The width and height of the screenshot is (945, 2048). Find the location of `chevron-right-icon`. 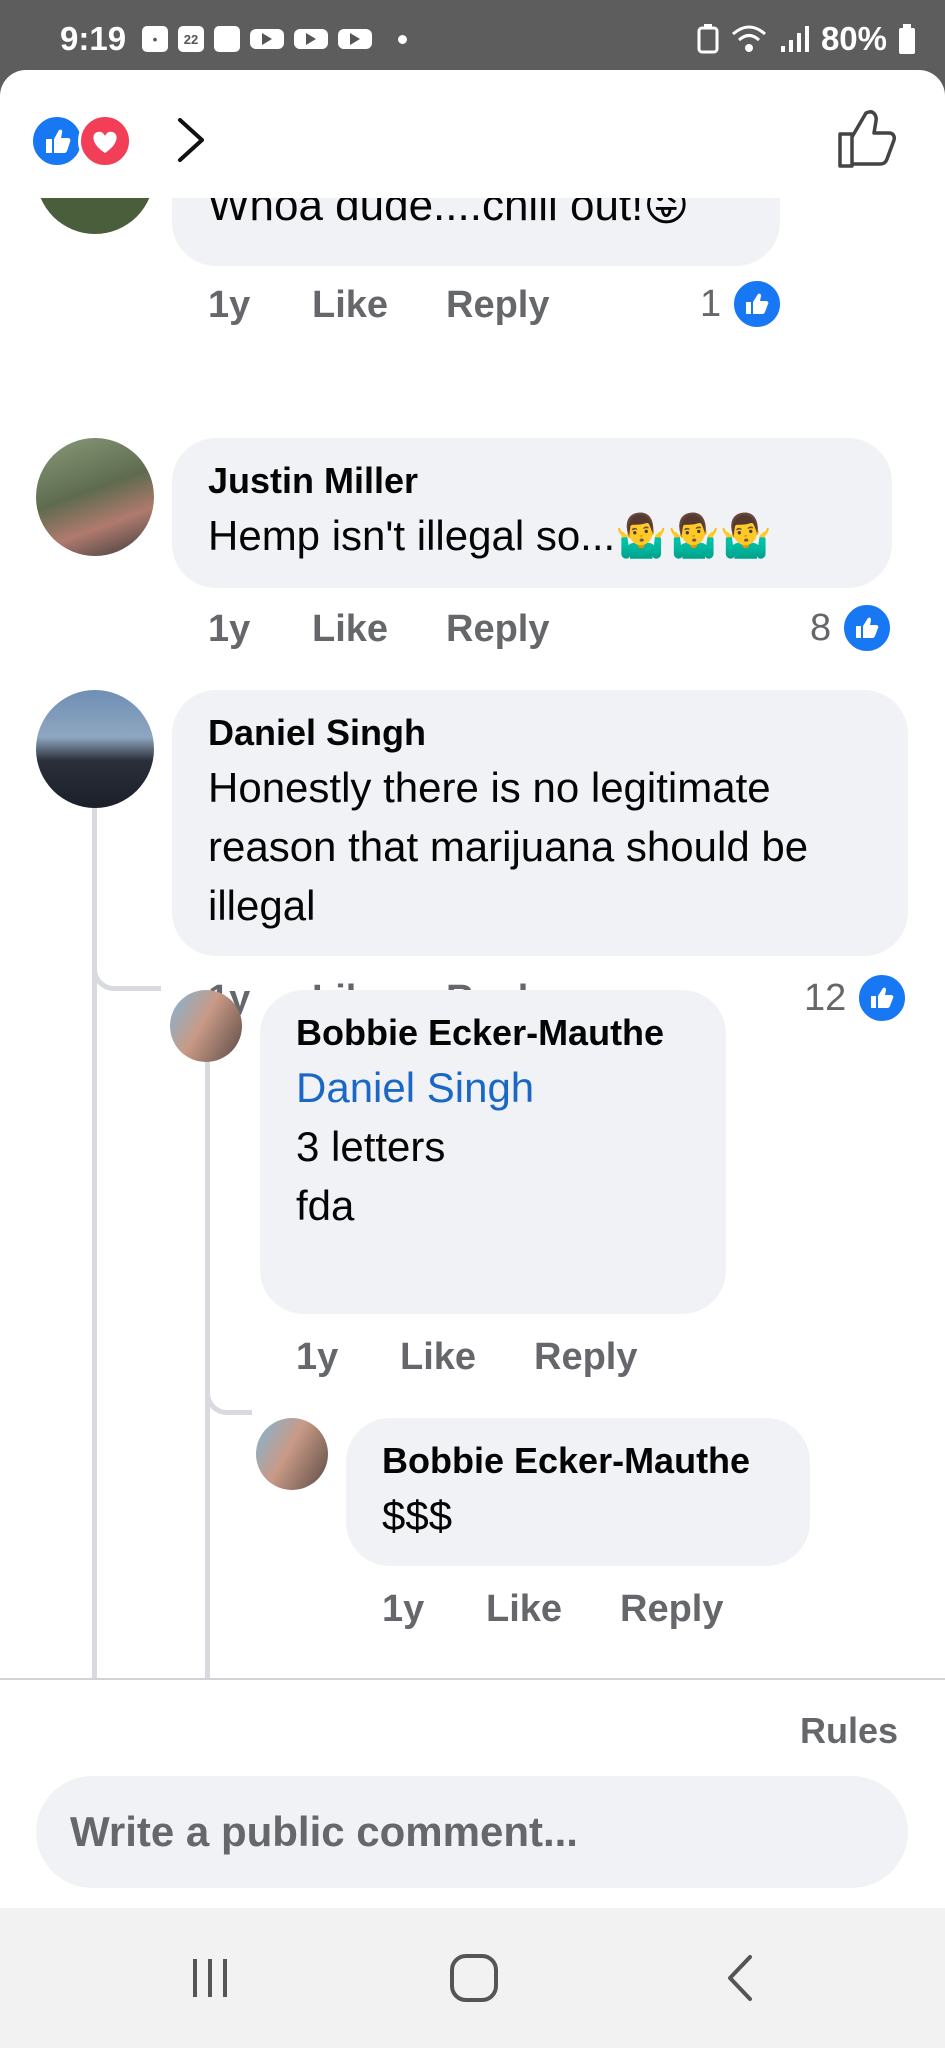

chevron-right-icon is located at coordinates (192, 140).